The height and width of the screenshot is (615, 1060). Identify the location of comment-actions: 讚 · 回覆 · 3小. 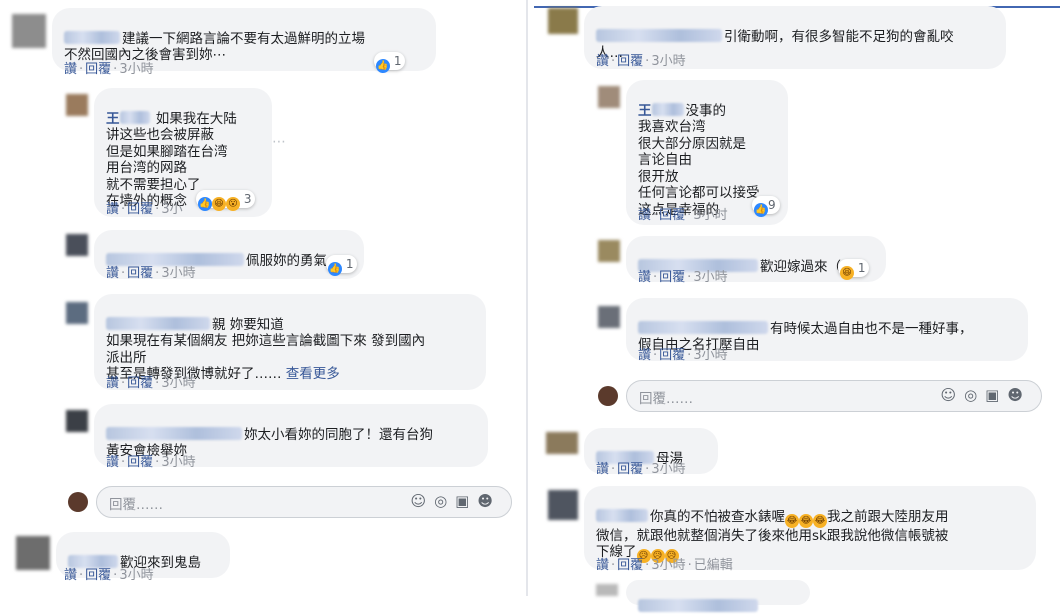
(144, 209).